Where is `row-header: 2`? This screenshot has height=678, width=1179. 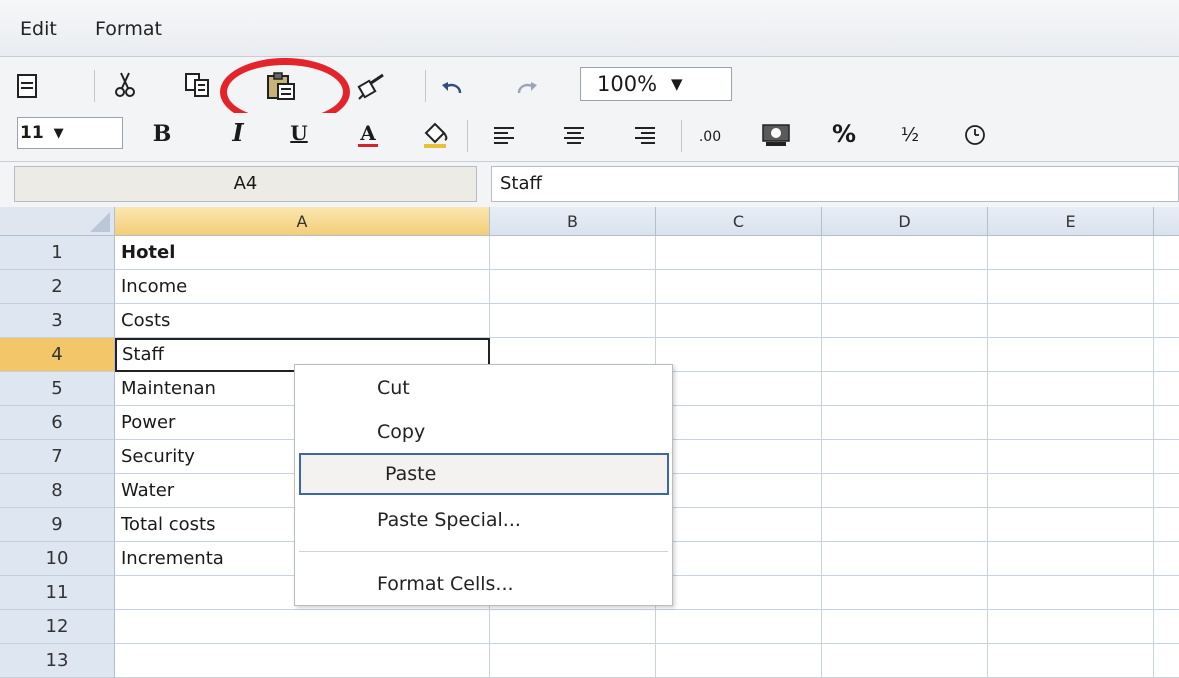 row-header: 2 is located at coordinates (57, 287).